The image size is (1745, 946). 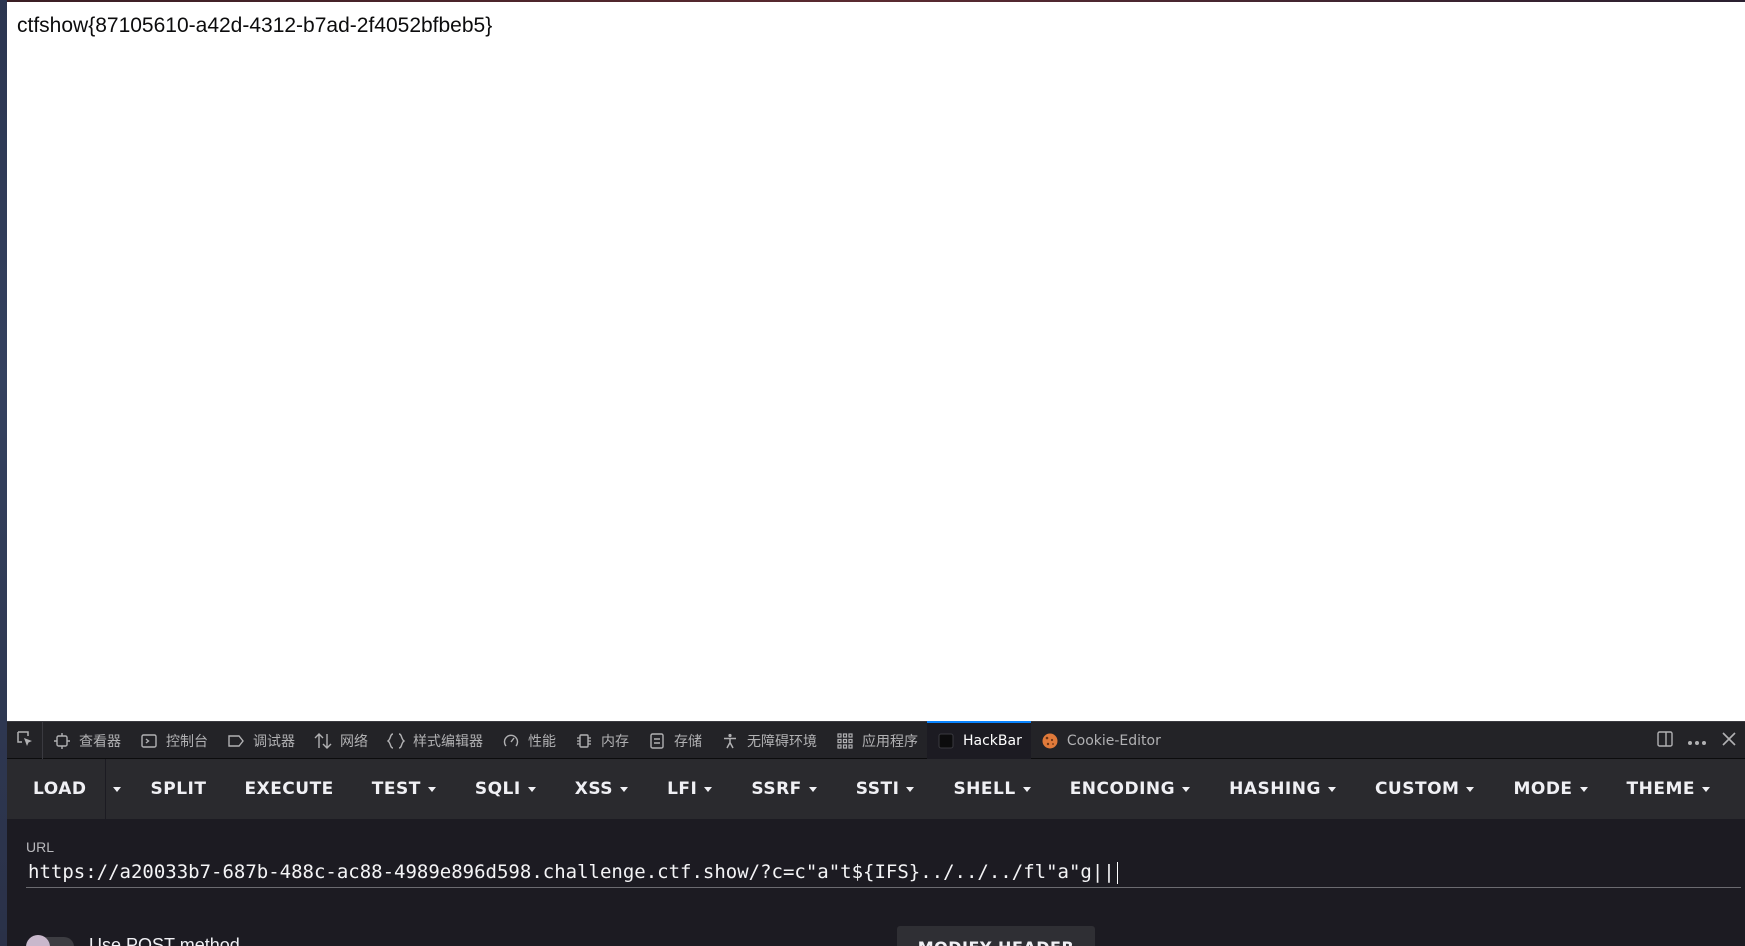 What do you see at coordinates (448, 741) in the screenshot?
I see `tab-label: 样式编辑器` at bounding box center [448, 741].